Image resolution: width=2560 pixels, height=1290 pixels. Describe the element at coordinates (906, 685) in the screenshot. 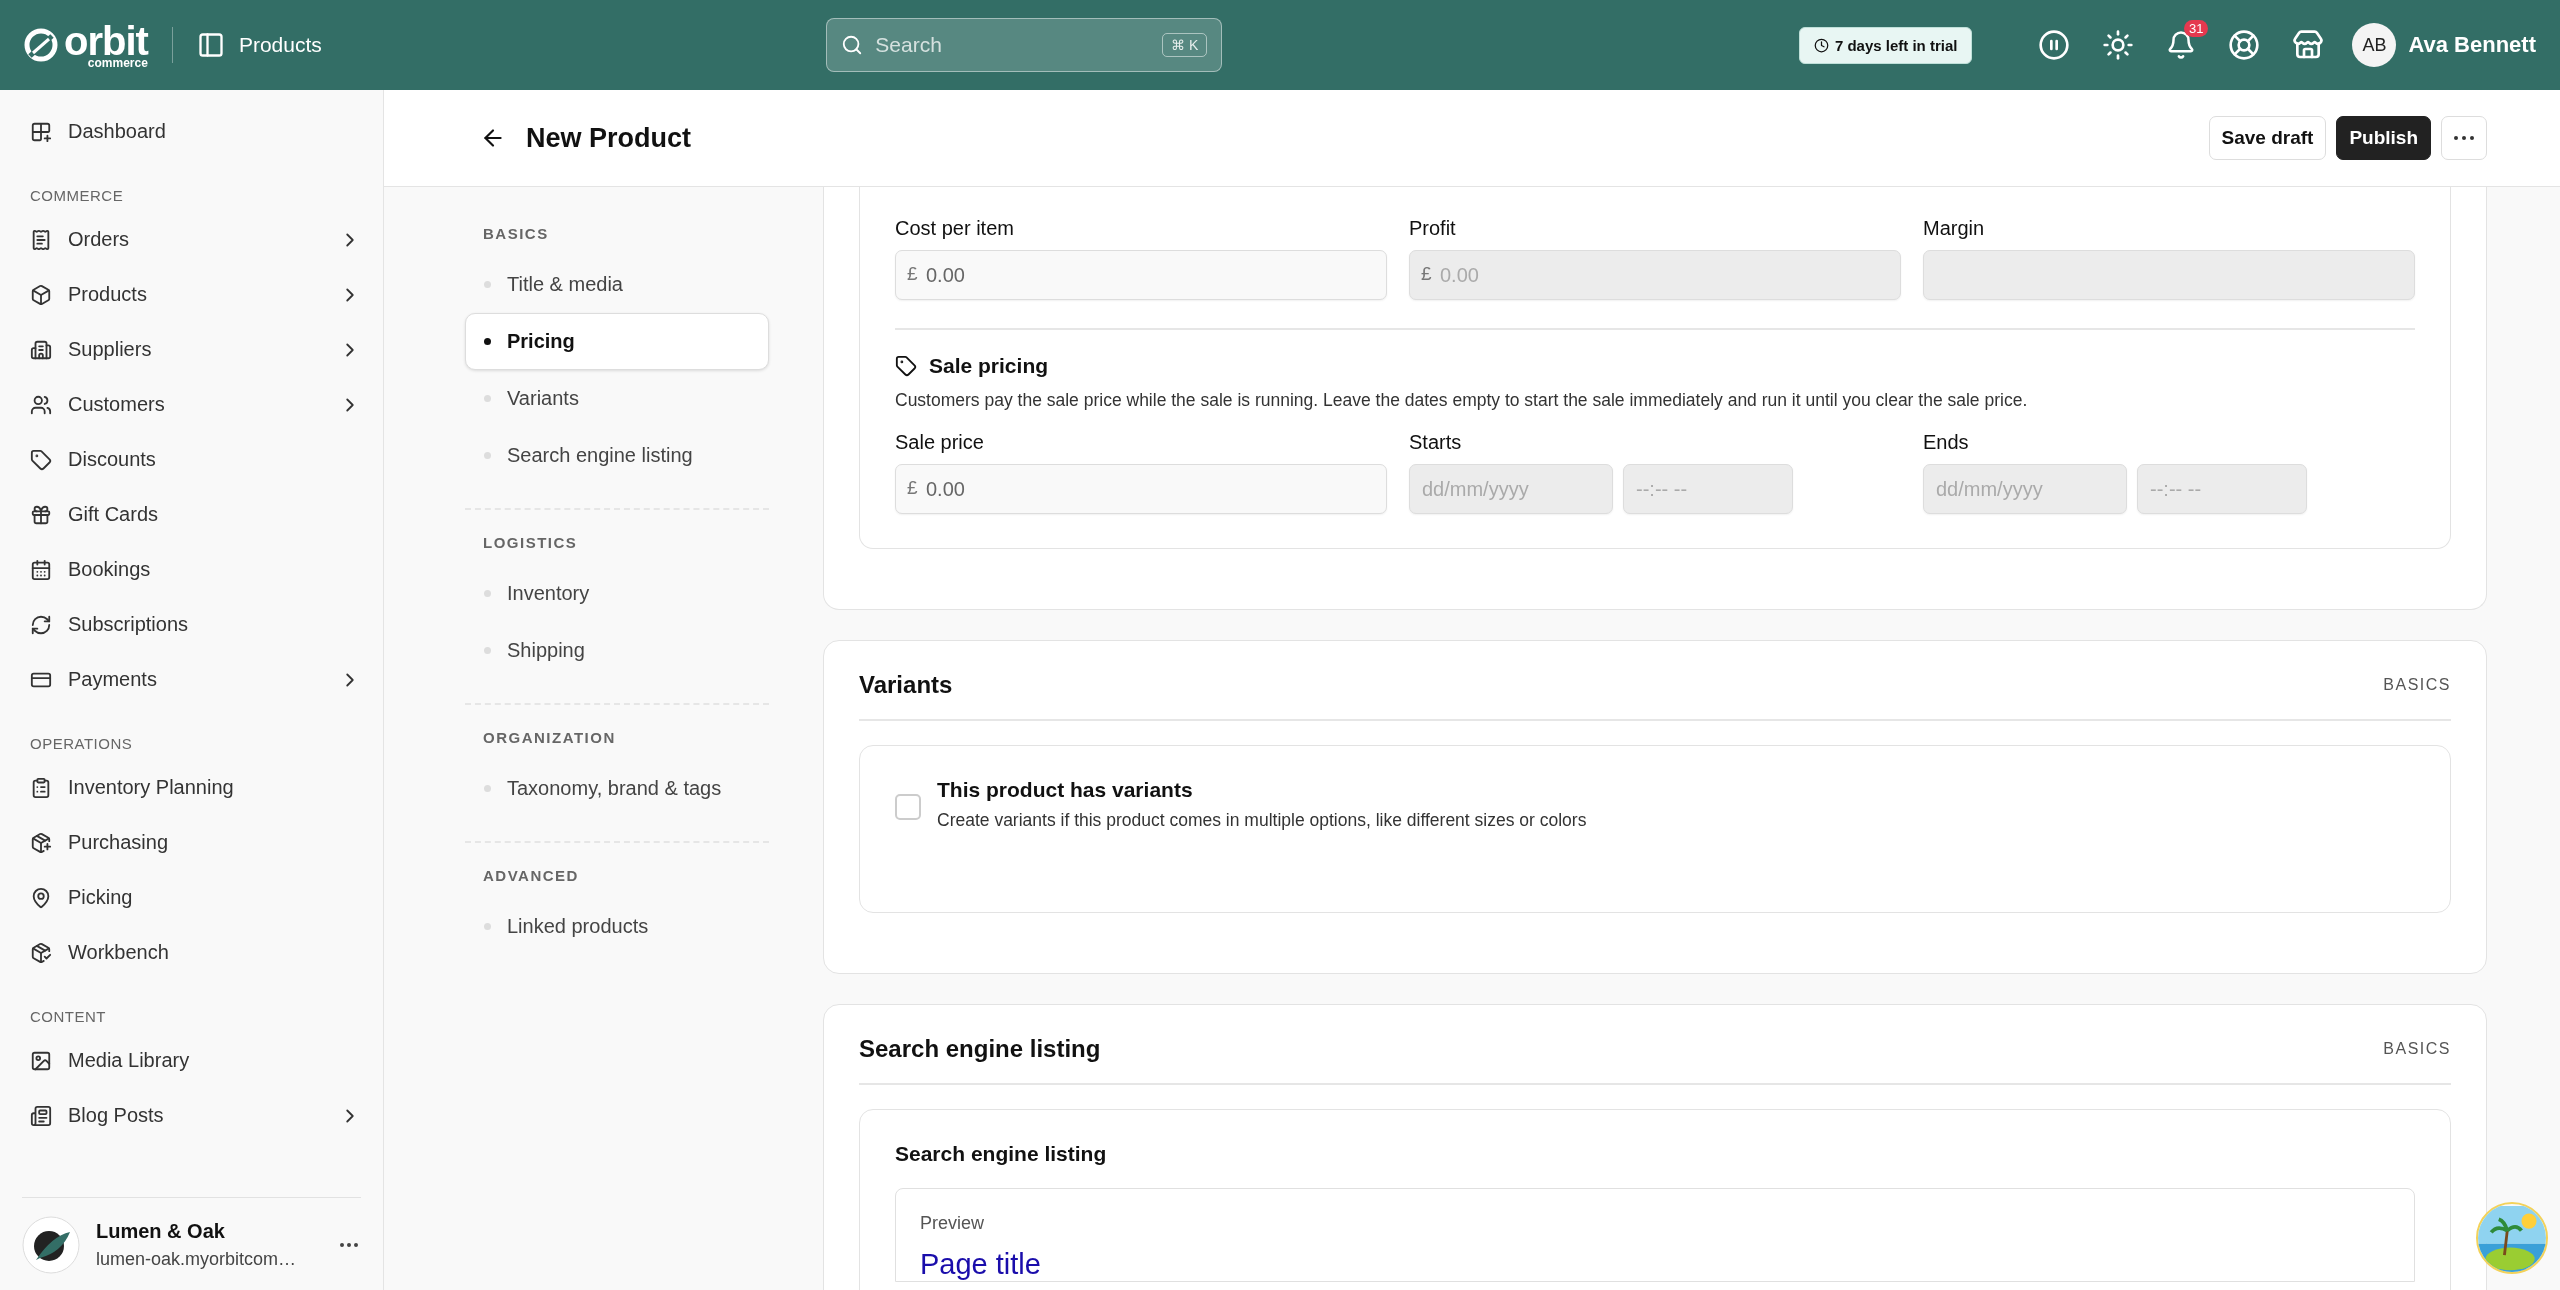

I see `card-title: Variants` at that location.